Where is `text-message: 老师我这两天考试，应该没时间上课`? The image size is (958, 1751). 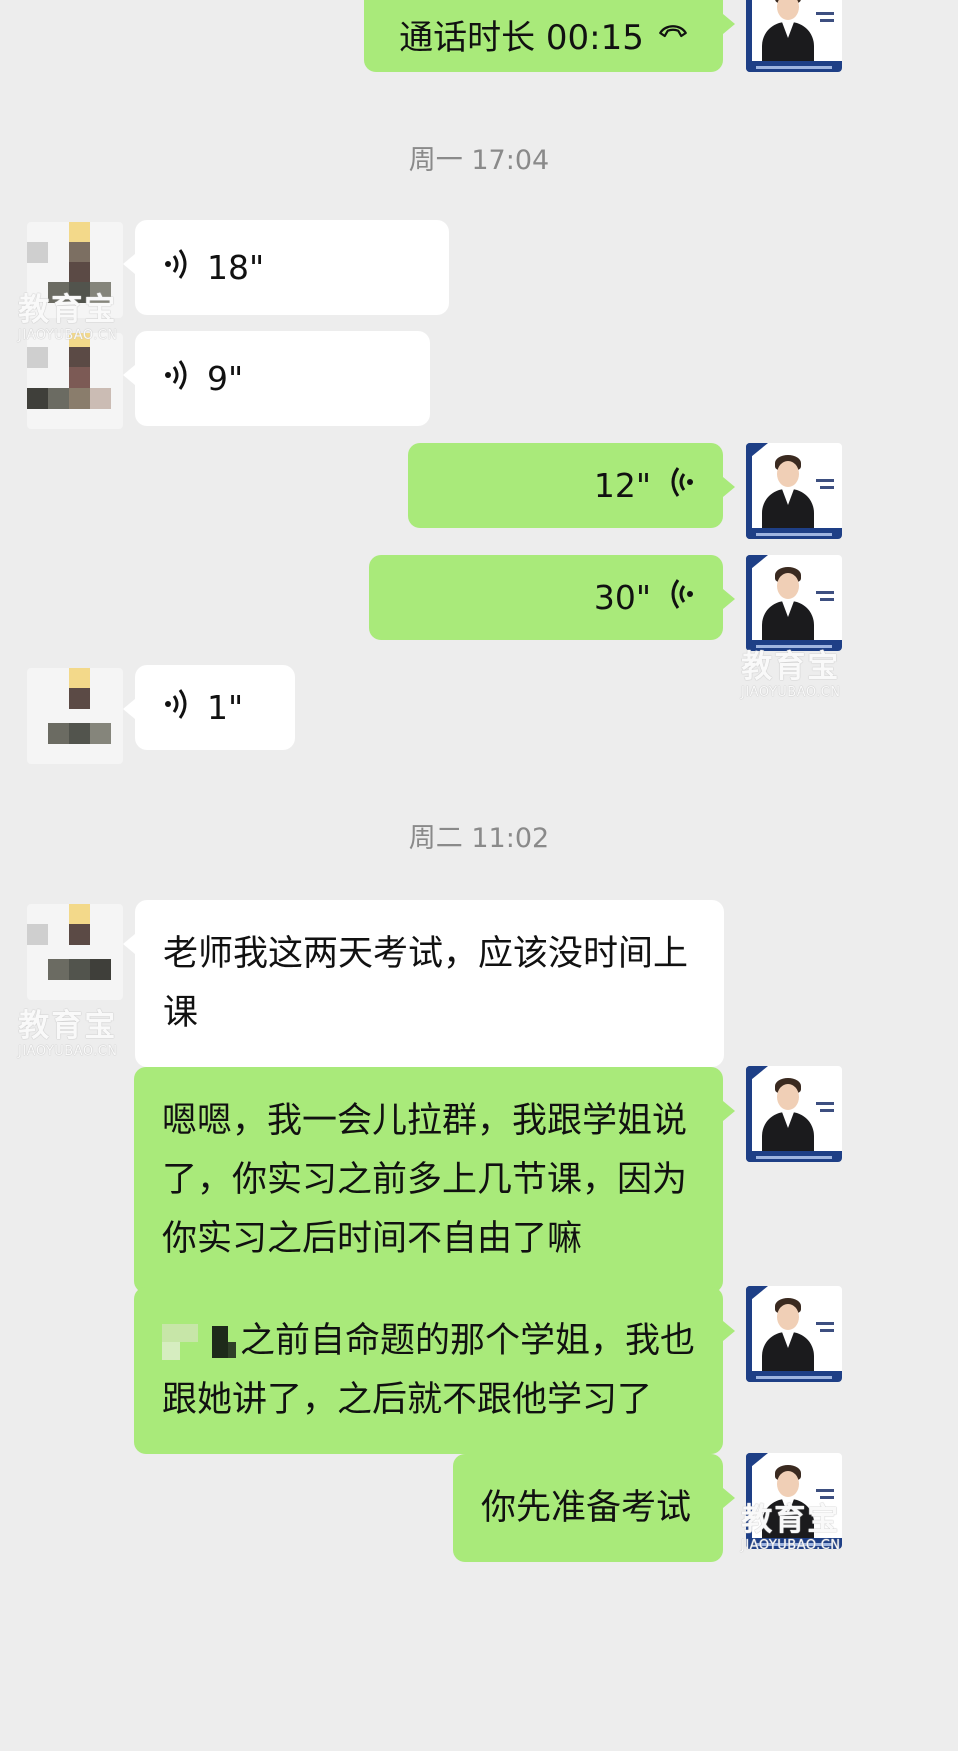
text-message: 老师我这两天考试，应该没时间上课 is located at coordinates (423, 983).